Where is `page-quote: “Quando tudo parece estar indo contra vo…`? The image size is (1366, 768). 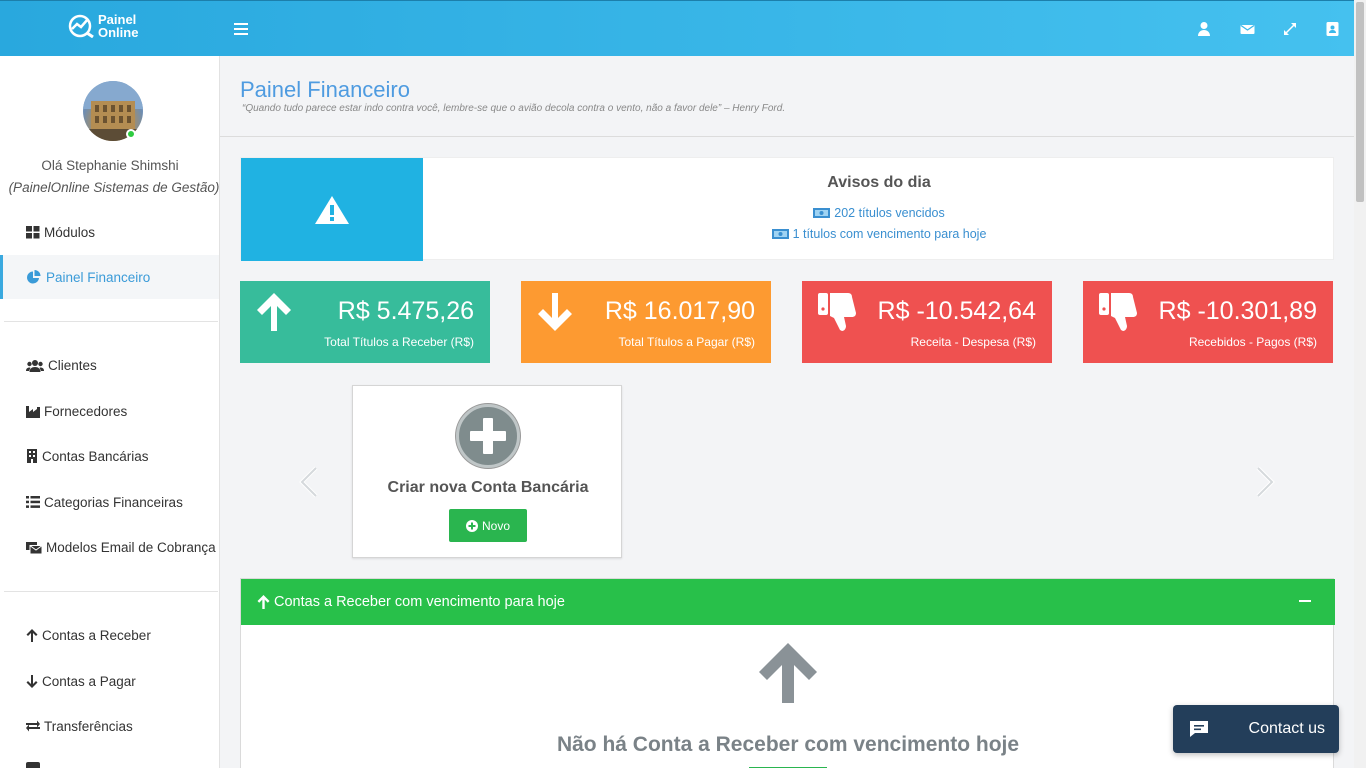
page-quote: “Quando tudo parece estar indo contra vo… is located at coordinates (514, 108).